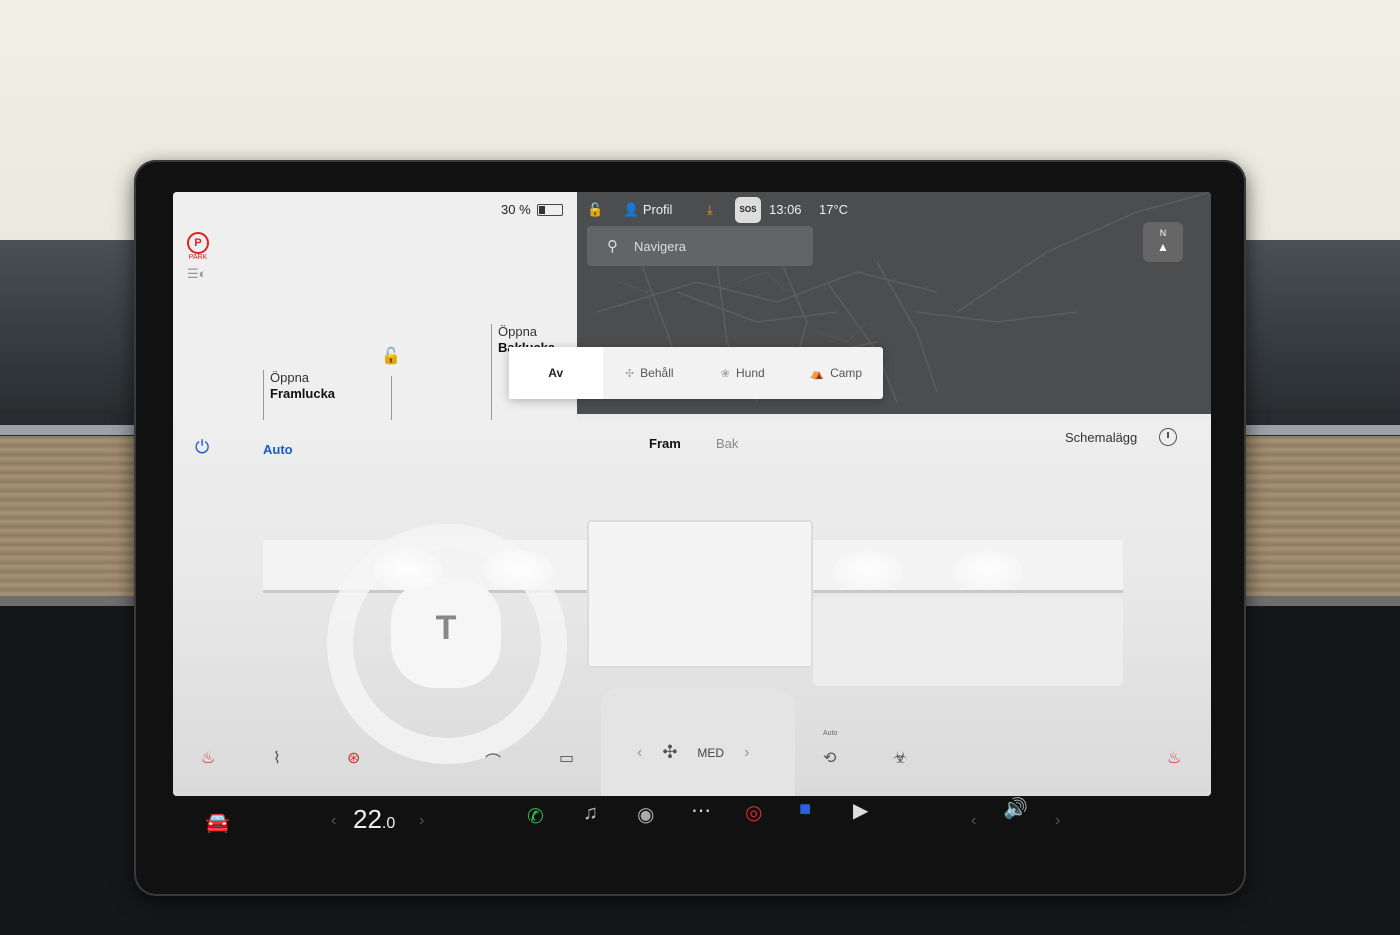  I want to click on profile-label: Profil, so click(657, 209).